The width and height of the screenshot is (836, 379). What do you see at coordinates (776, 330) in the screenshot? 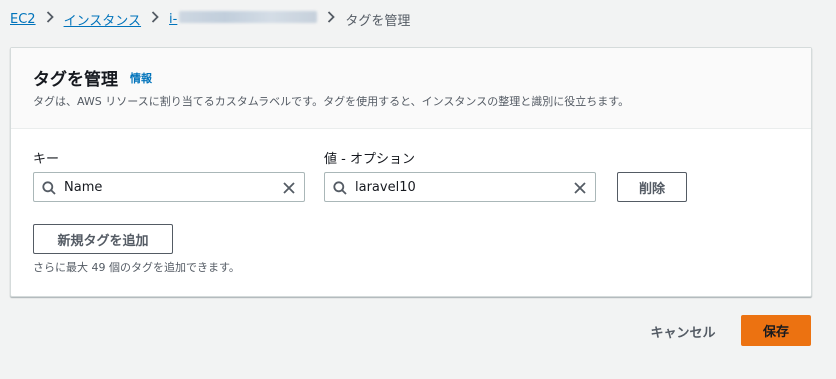
I see `save-button: 保存` at bounding box center [776, 330].